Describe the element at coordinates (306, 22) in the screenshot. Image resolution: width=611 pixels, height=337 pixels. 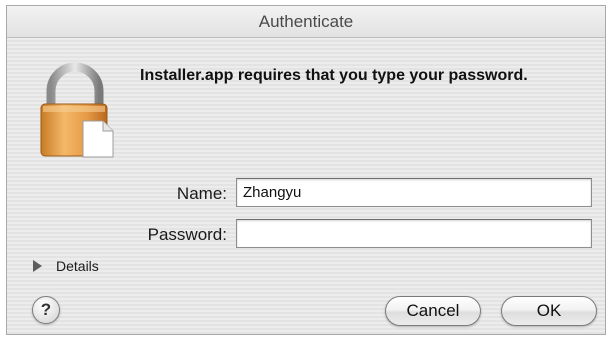
I see `window-title: Authenticate` at that location.